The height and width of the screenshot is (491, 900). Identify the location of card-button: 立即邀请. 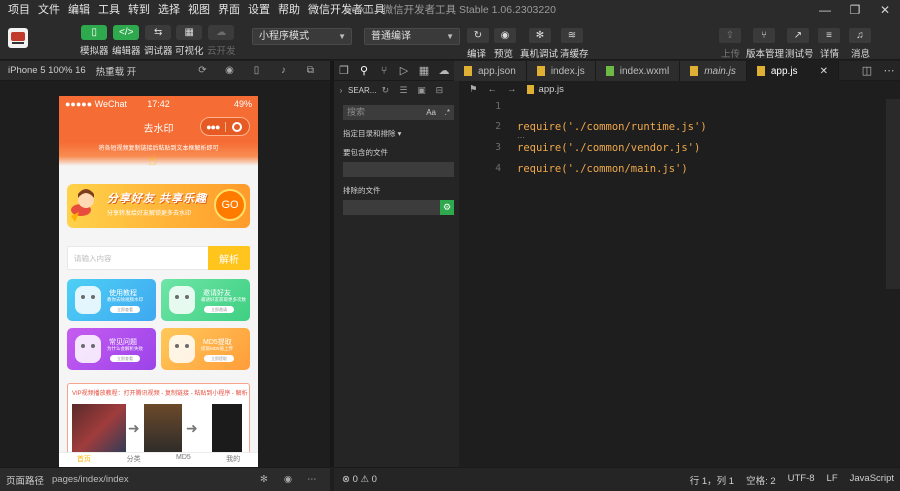
(219, 309).